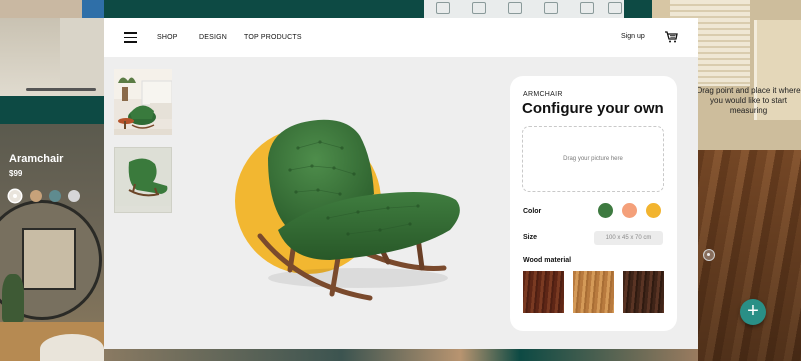  I want to click on color-option-peach, so click(629, 210).